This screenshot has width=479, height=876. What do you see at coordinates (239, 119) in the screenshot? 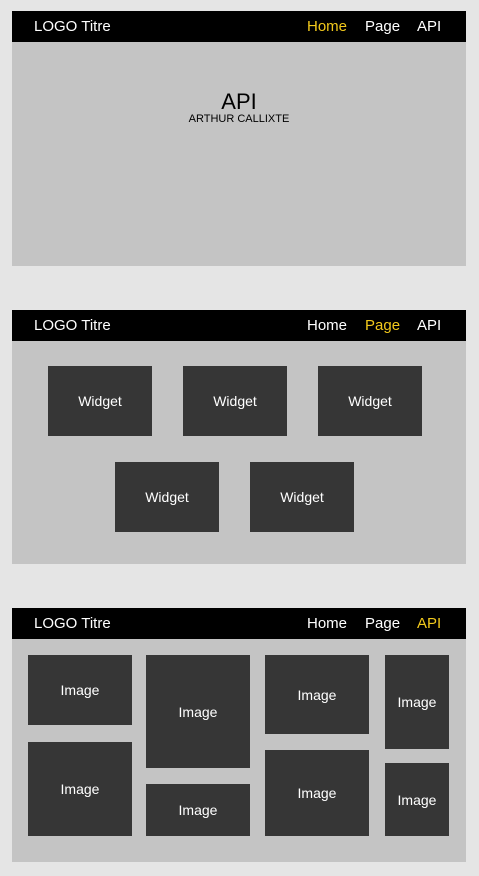
I see `hero-subtitle: ARTHUR CALLIXTE` at bounding box center [239, 119].